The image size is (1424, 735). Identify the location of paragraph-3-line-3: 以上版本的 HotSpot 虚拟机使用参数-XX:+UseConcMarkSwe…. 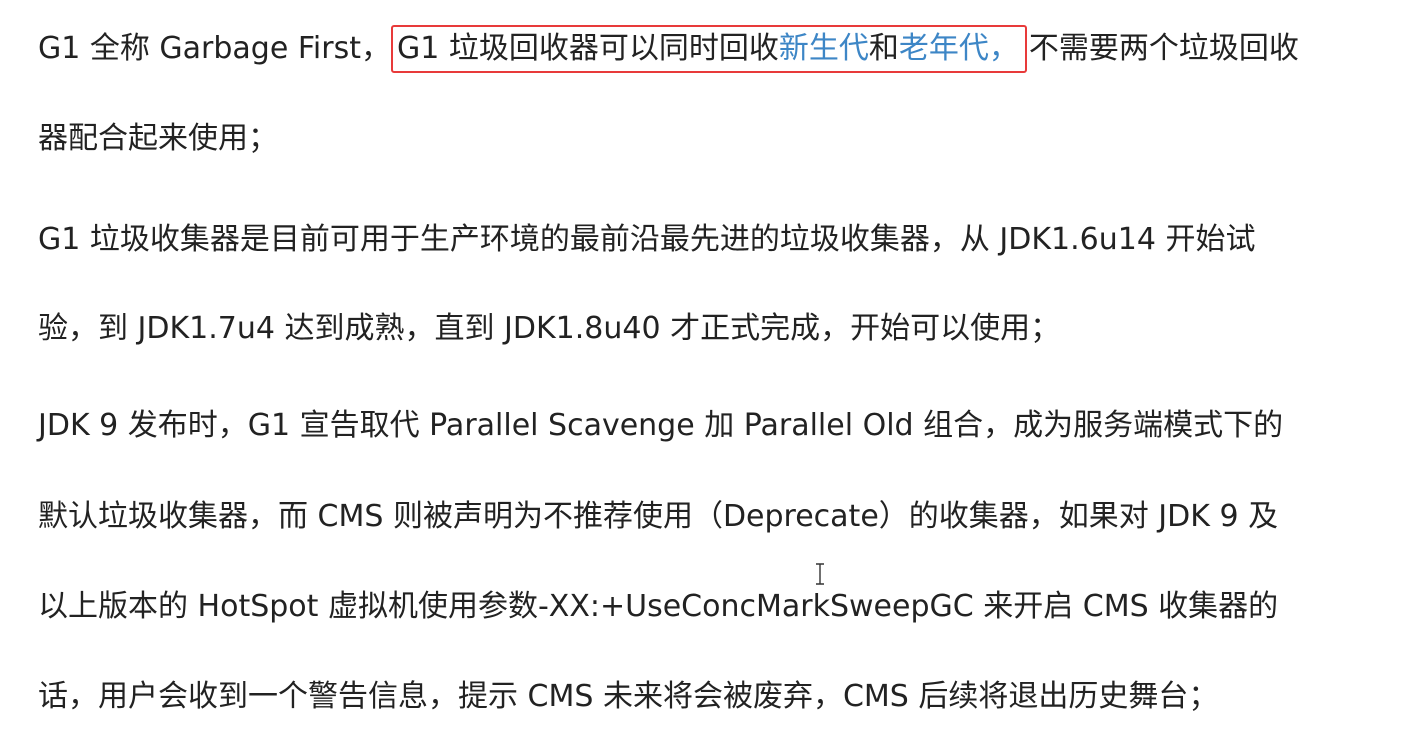
(658, 606).